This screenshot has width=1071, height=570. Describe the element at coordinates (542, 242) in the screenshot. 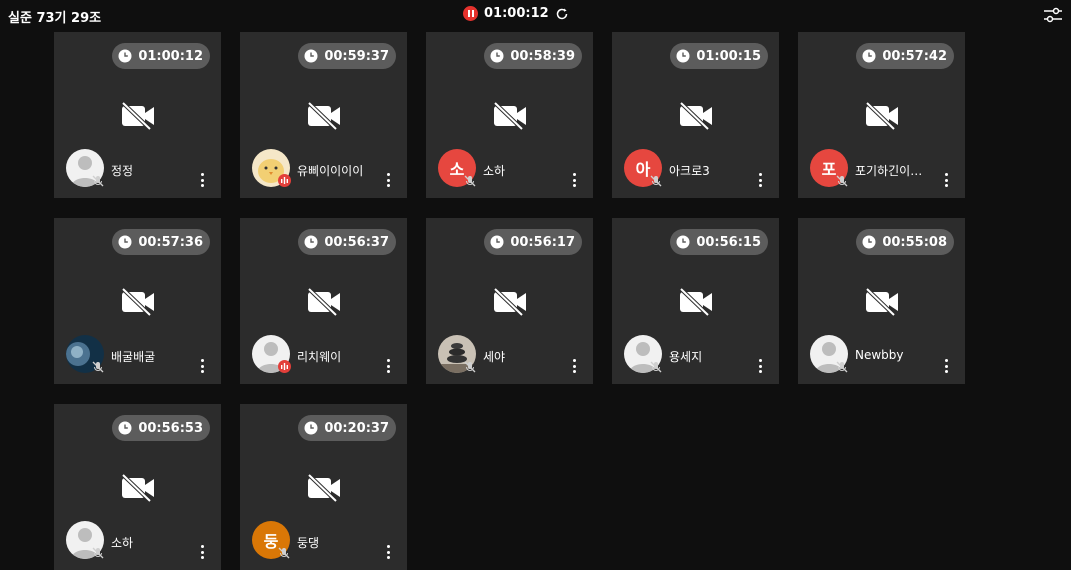

I see `participant-elapsed-time: 00:56:17` at that location.